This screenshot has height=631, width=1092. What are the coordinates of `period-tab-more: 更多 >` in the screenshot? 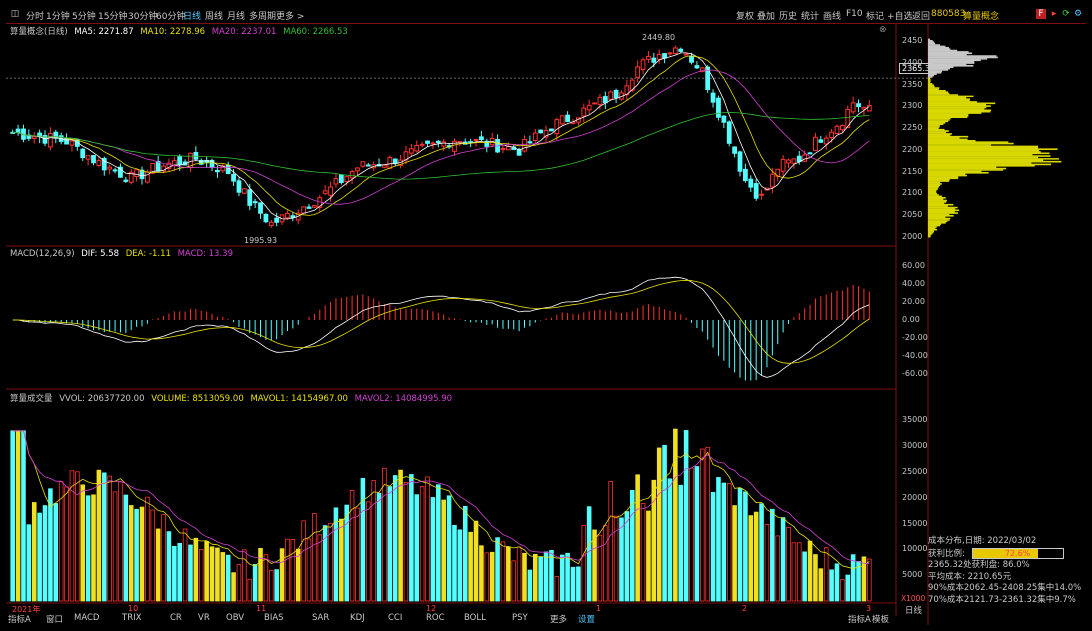 It's located at (290, 15).